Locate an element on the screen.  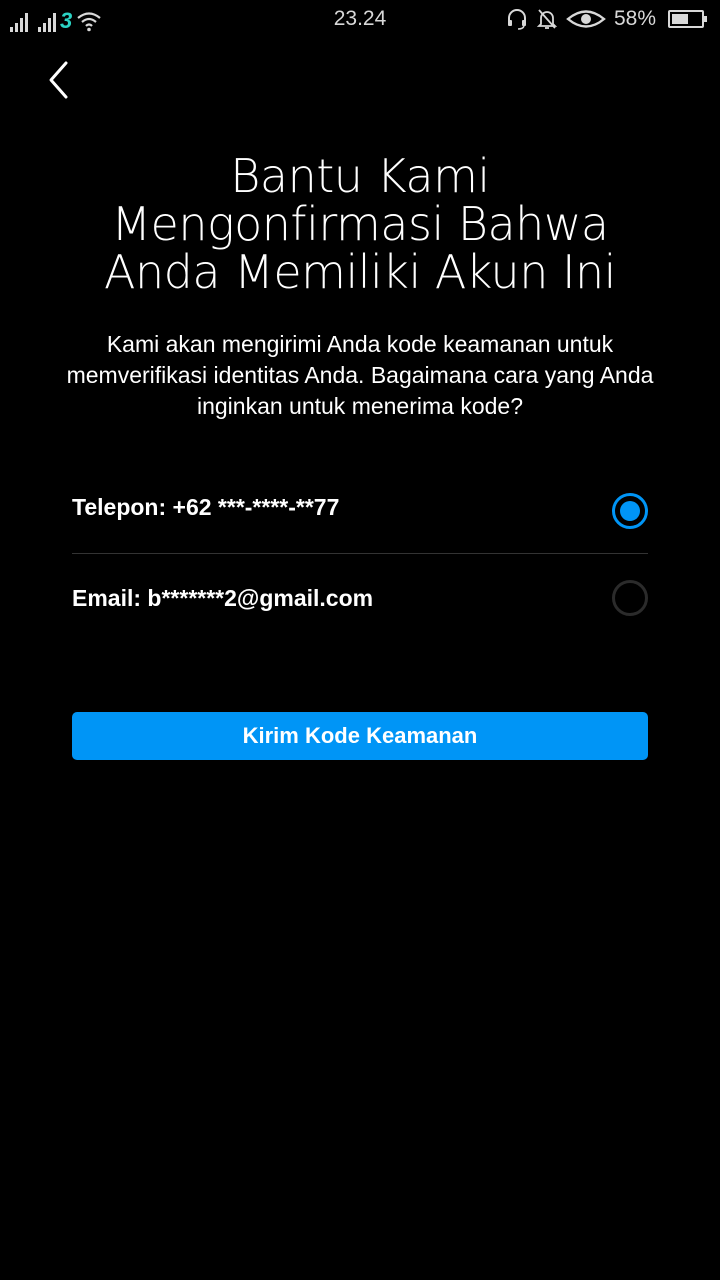
option-phone: Telepon: +62 ***-****-**77 is located at coordinates (360, 511).